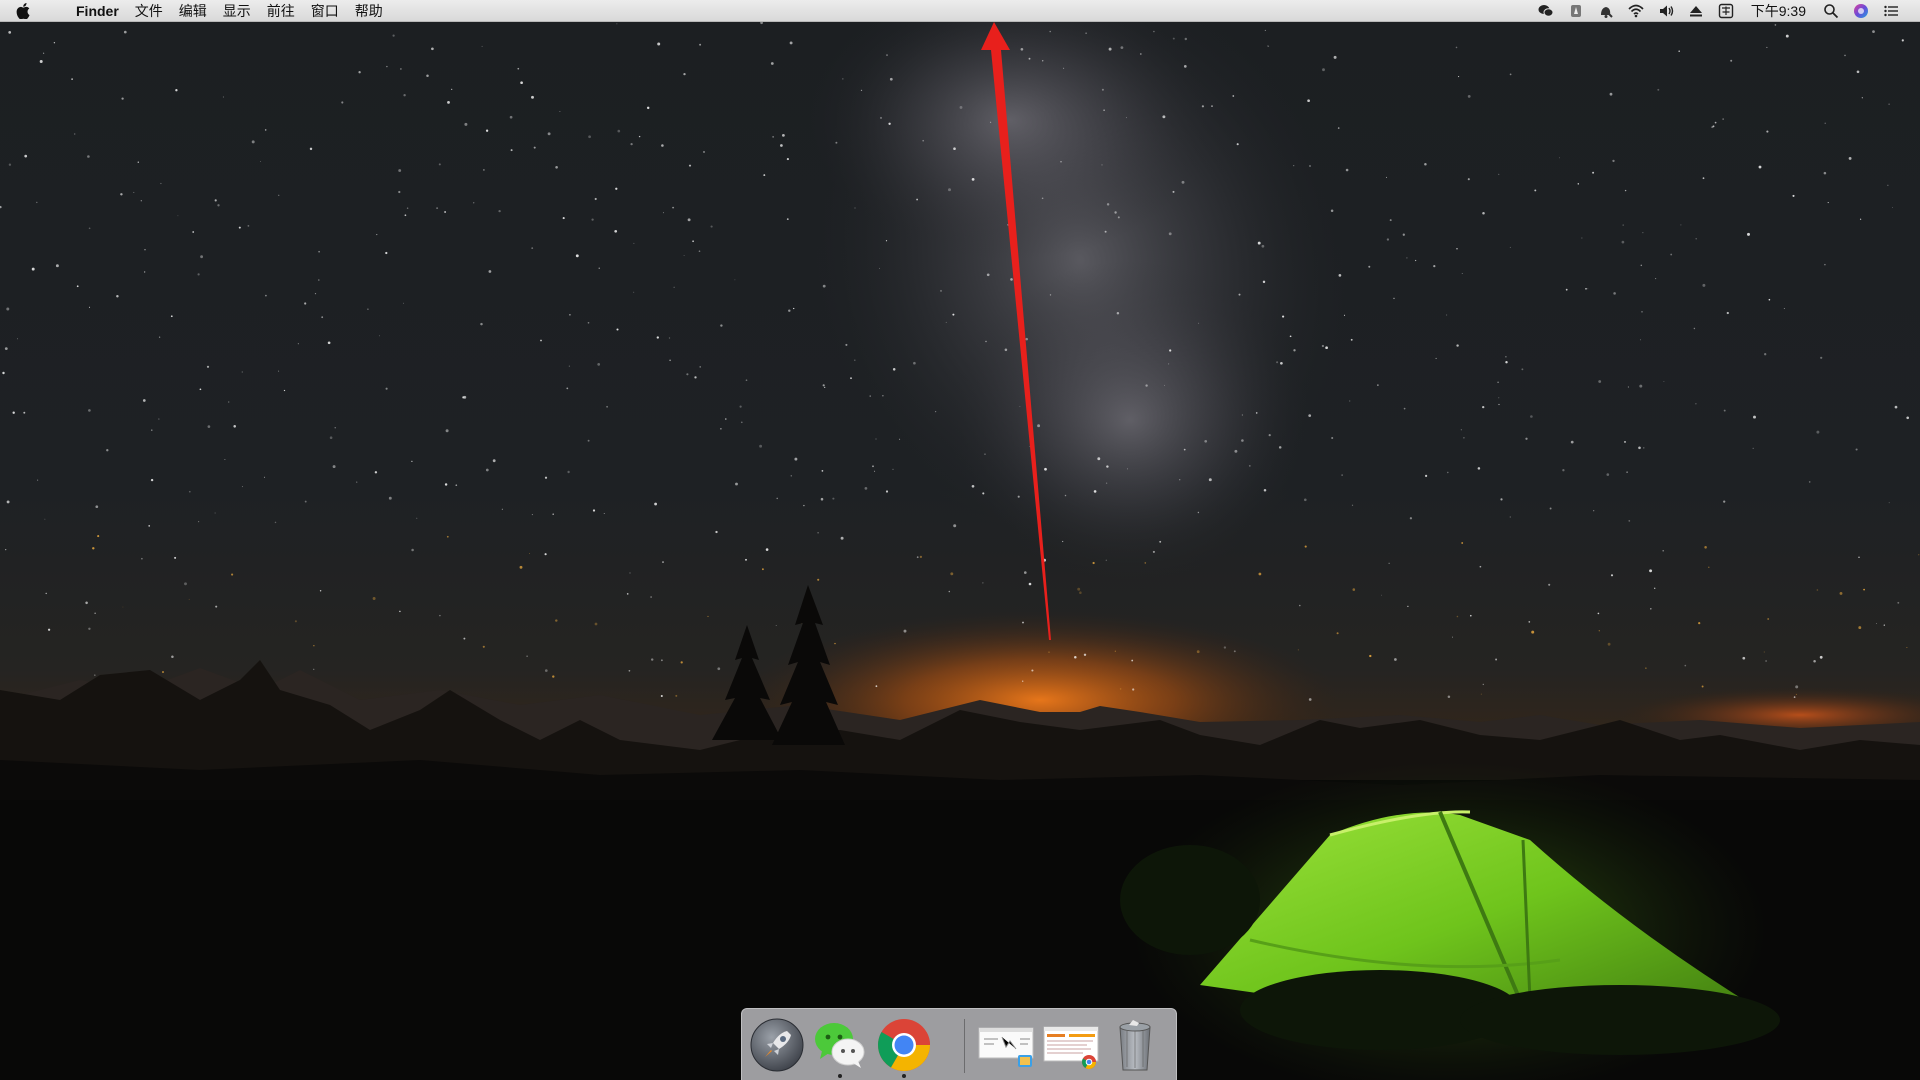 This screenshot has height=1080, width=1920. What do you see at coordinates (1135, 1045) in the screenshot?
I see `dock-trash` at bounding box center [1135, 1045].